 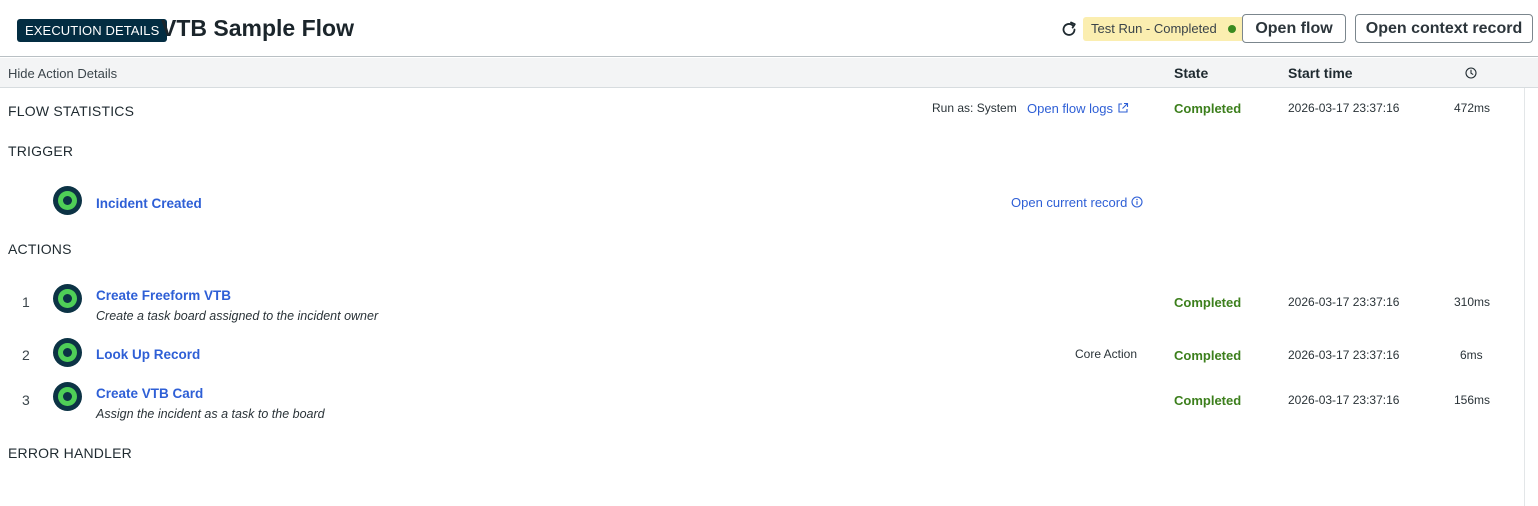 I want to click on run-status-badge: Test Run - Completed, so click(x=1164, y=29).